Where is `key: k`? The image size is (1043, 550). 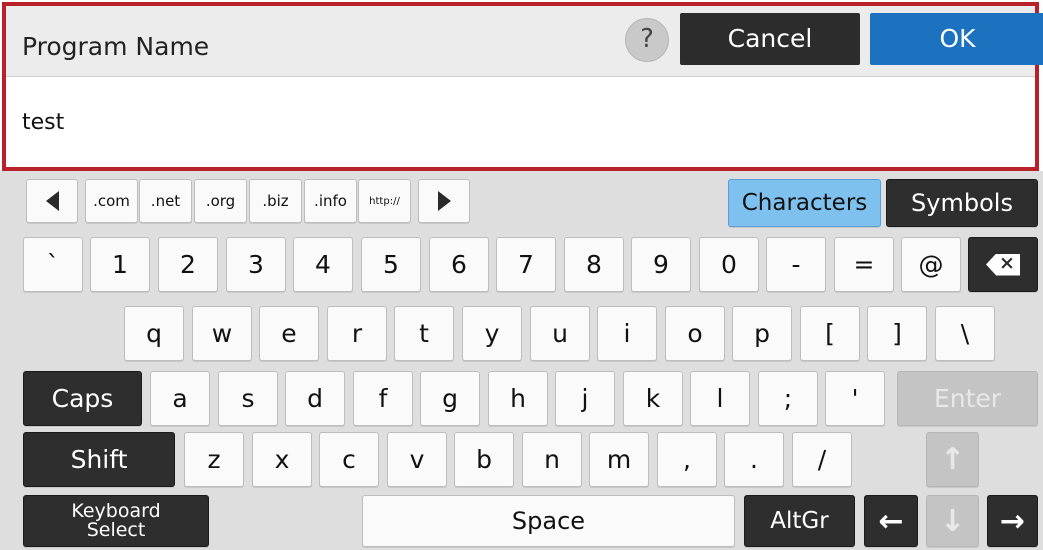 key: k is located at coordinates (653, 398).